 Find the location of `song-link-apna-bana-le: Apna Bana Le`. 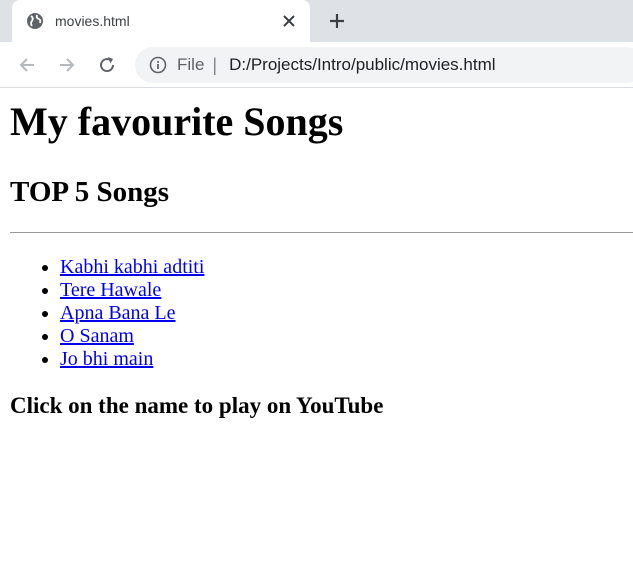

song-link-apna-bana-le: Apna Bana Le is located at coordinates (118, 313).